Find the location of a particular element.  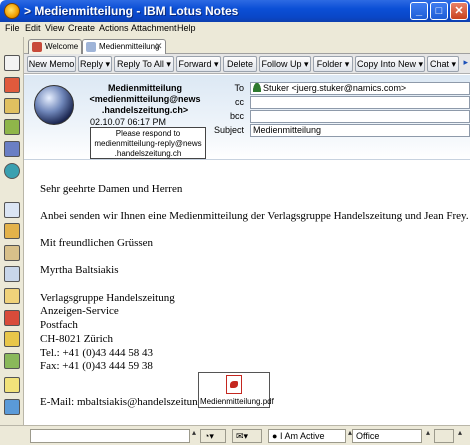

presence-status: ● I Am Active is located at coordinates (307, 436).